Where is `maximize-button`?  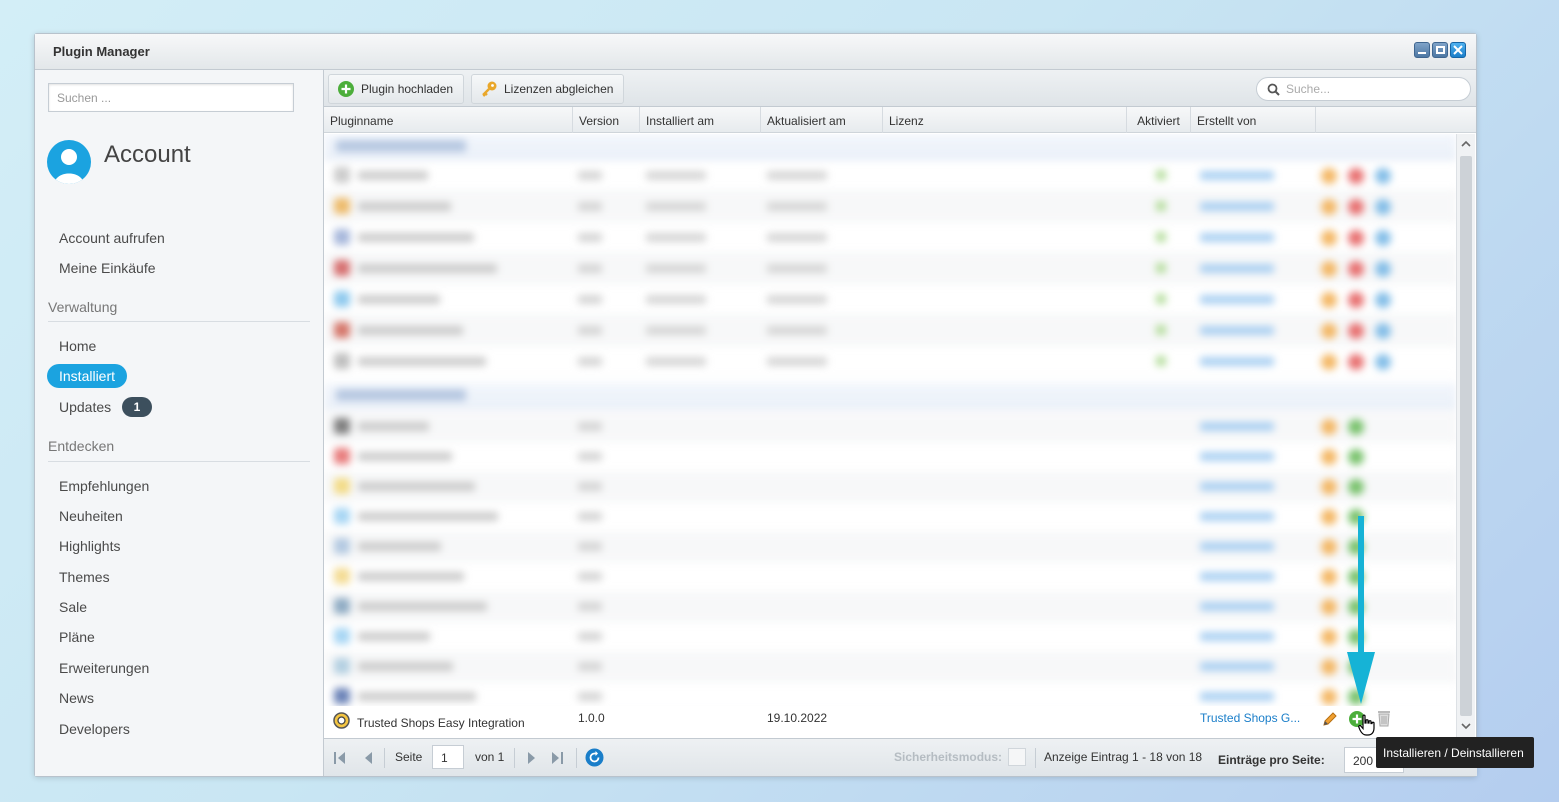 maximize-button is located at coordinates (1440, 50).